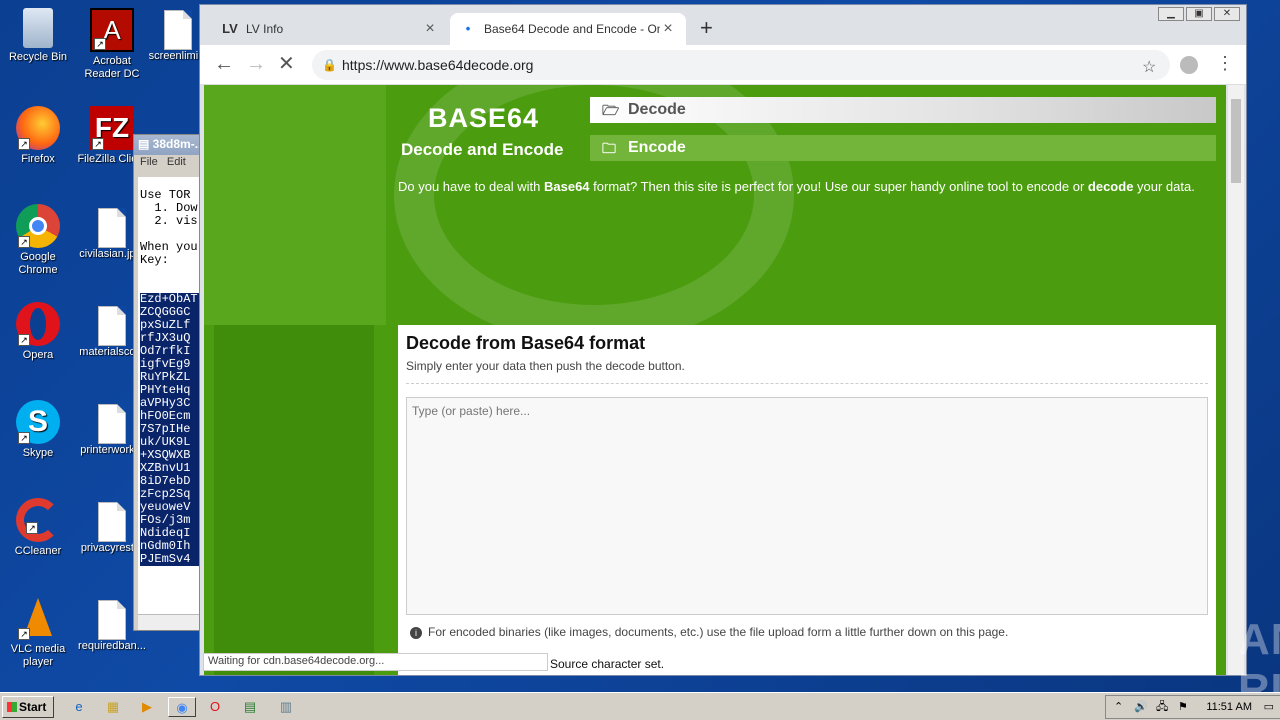 The width and height of the screenshot is (1280, 720). I want to click on bookmark-star-icon: ☆, so click(1149, 67).